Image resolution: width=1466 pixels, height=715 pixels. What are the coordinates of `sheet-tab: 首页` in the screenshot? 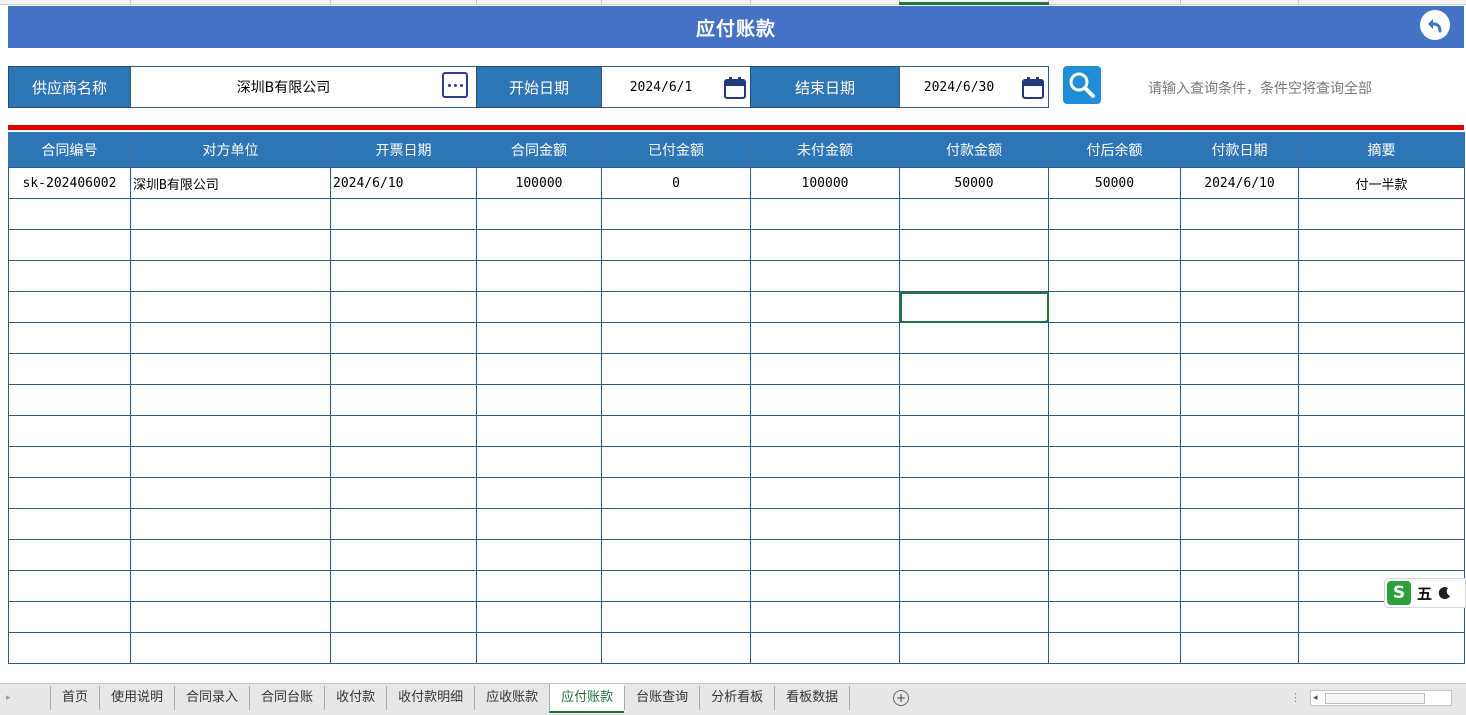 It's located at (74, 698).